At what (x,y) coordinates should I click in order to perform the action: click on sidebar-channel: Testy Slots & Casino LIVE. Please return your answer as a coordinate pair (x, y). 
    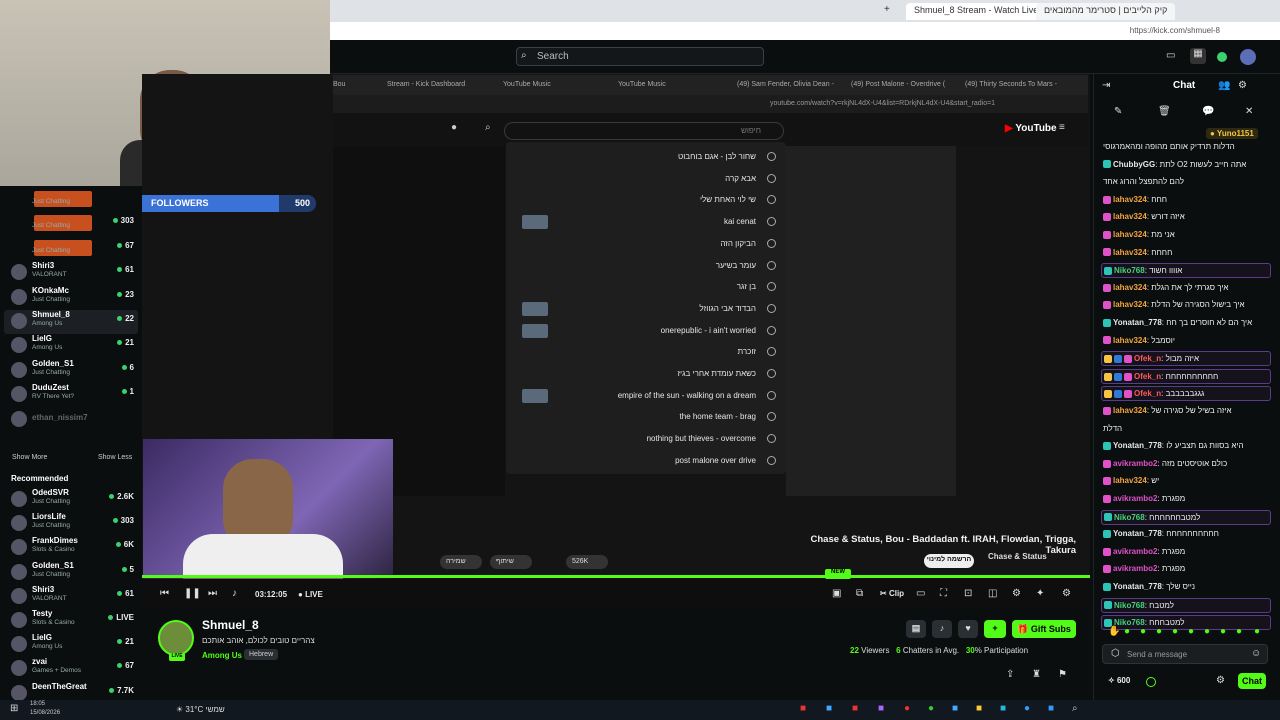
    Looking at the image, I should click on (71, 621).